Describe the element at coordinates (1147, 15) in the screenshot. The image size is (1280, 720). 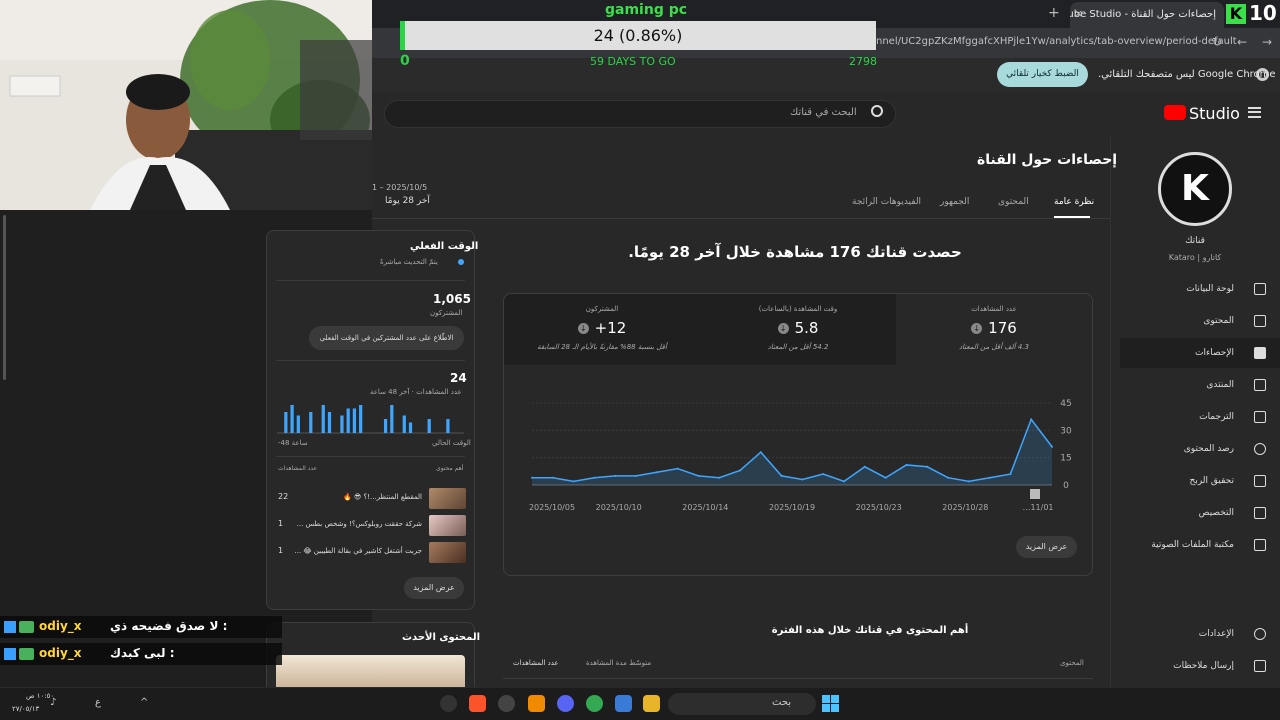
I see `browser-tab-active: إحصاءات حول القناة - YouTube Studio` at that location.